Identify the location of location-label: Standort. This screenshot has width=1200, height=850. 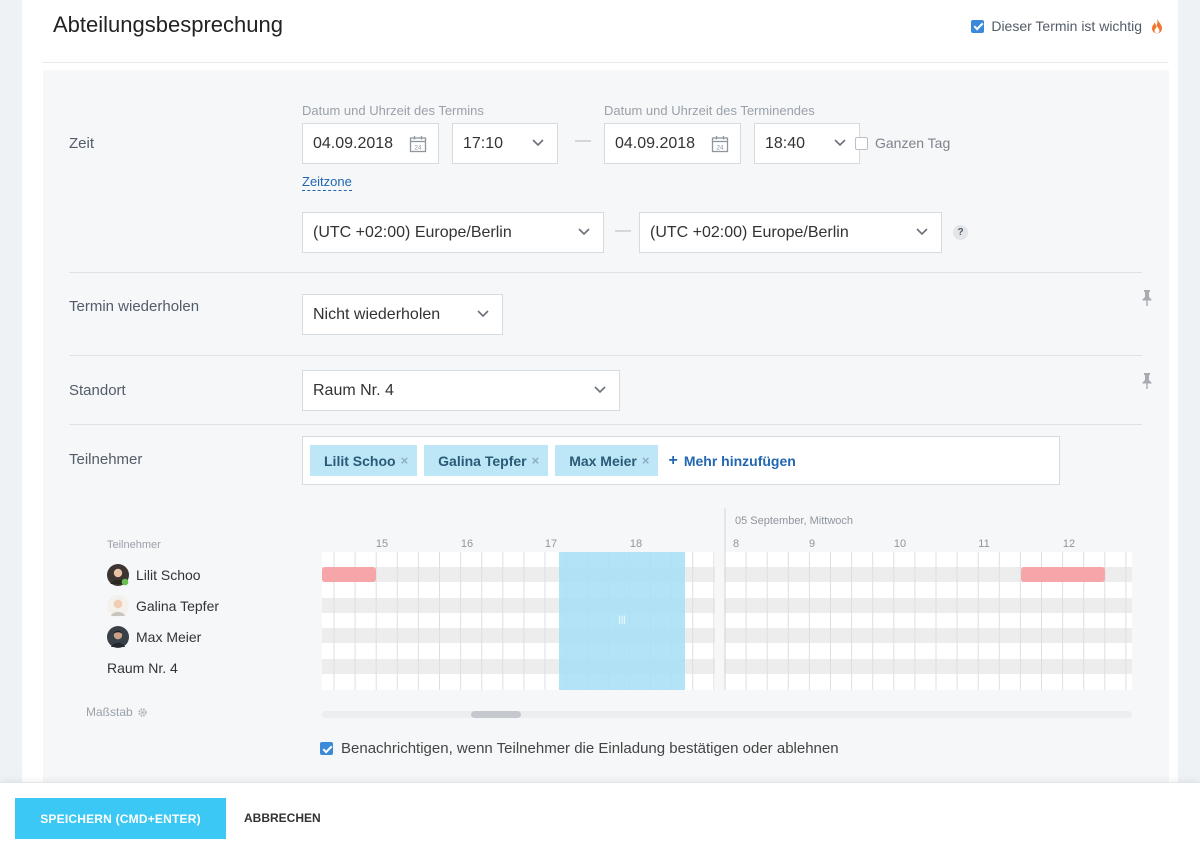
(97, 390).